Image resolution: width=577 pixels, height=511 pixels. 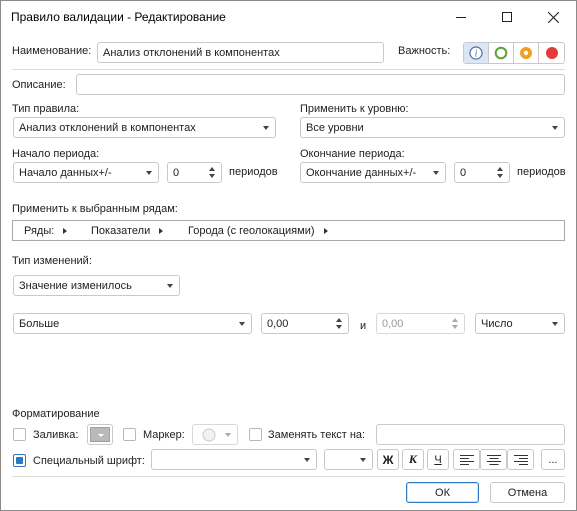 I want to click on marker-select, so click(x=215, y=434).